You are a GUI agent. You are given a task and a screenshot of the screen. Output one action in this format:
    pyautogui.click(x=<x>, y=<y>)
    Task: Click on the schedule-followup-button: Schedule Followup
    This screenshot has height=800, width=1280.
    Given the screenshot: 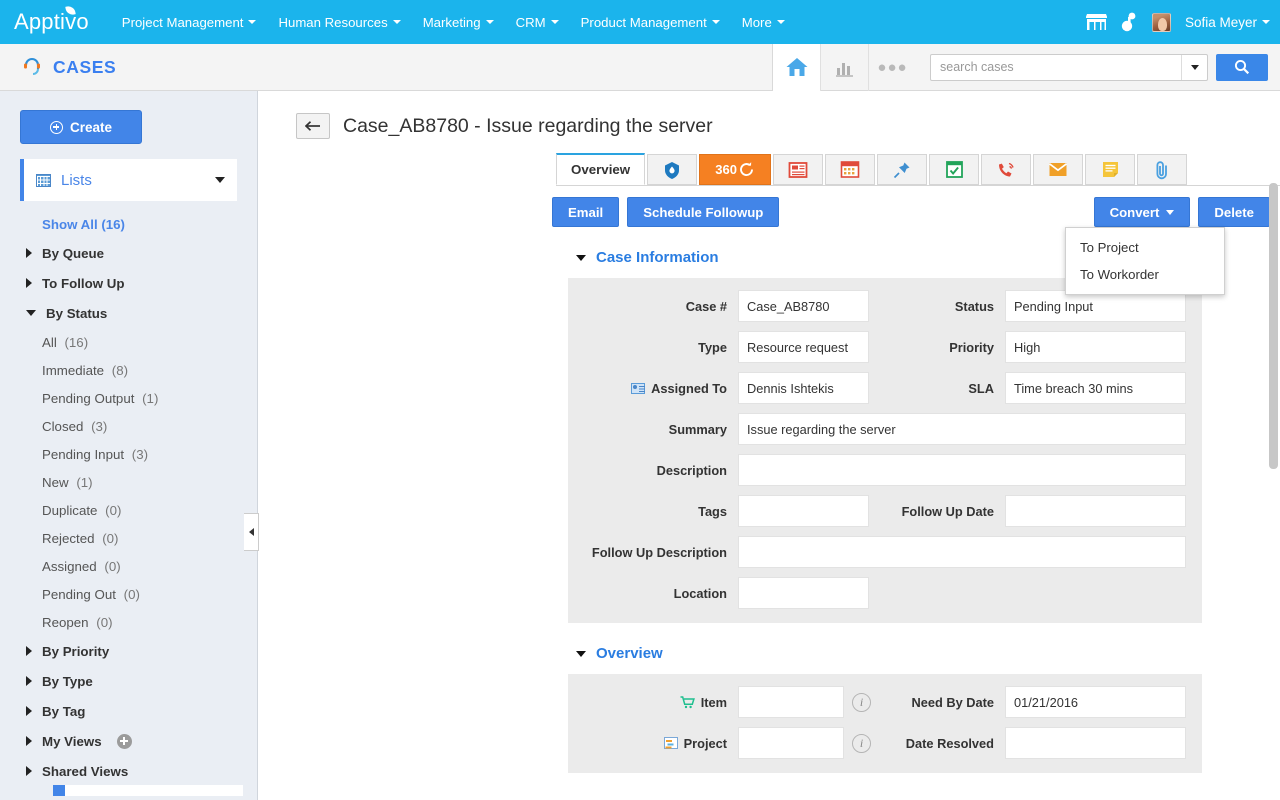 What is the action you would take?
    pyautogui.click(x=703, y=212)
    